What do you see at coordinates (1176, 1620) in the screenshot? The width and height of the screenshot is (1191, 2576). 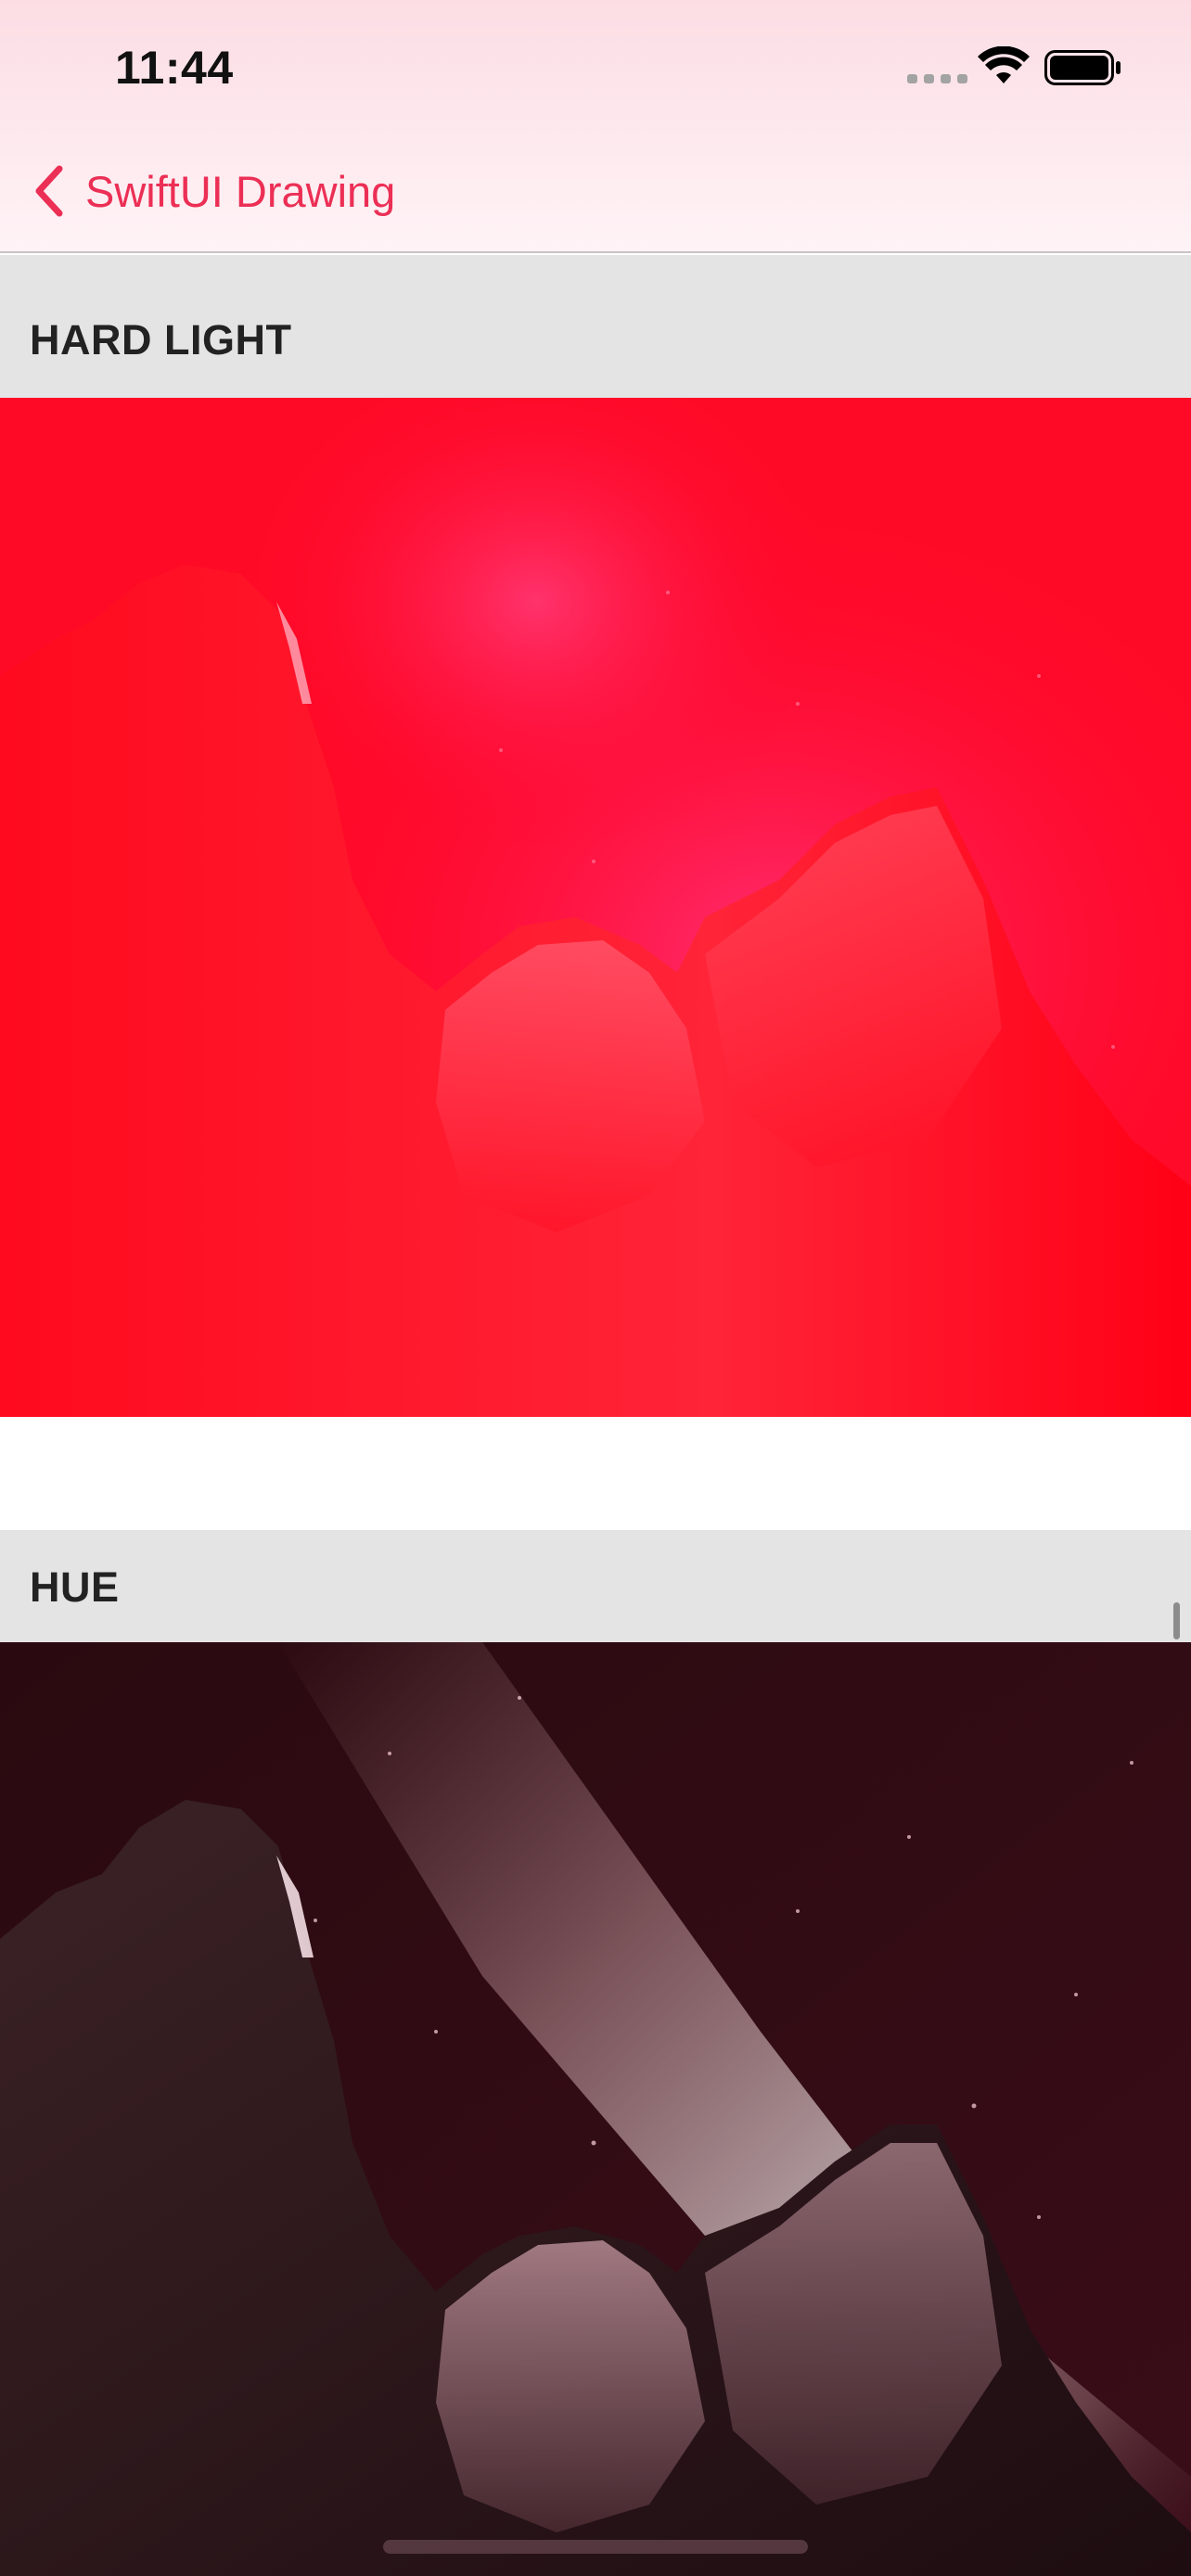 I see `scroll-indicator` at bounding box center [1176, 1620].